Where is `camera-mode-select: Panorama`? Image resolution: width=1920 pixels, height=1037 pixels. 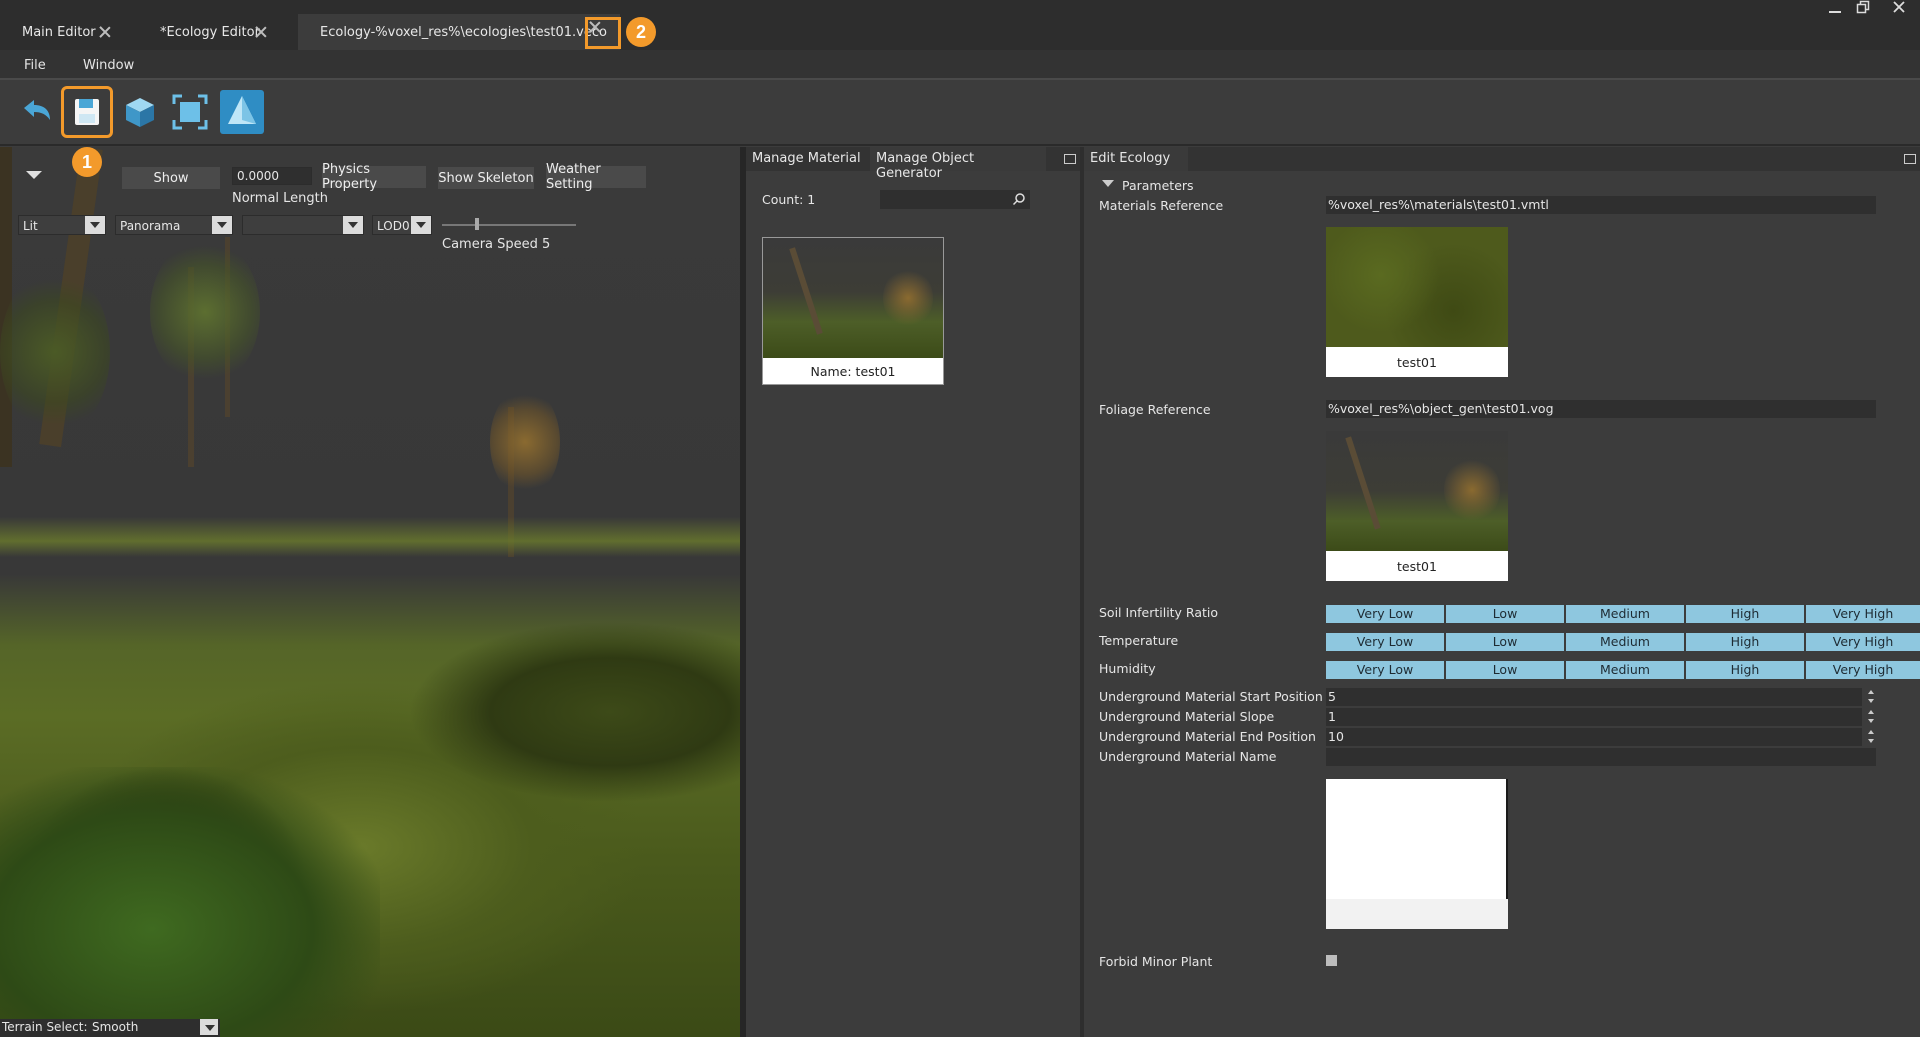 camera-mode-select: Panorama is located at coordinates (174, 225).